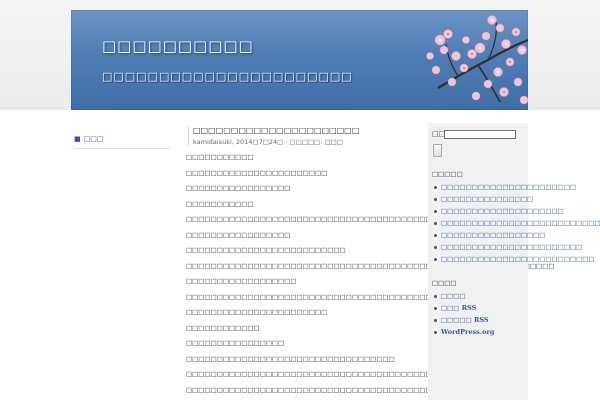 The image size is (600, 401). Describe the element at coordinates (178, 46) in the screenshot. I see `site-title: □□□□□□□□□□` at that location.